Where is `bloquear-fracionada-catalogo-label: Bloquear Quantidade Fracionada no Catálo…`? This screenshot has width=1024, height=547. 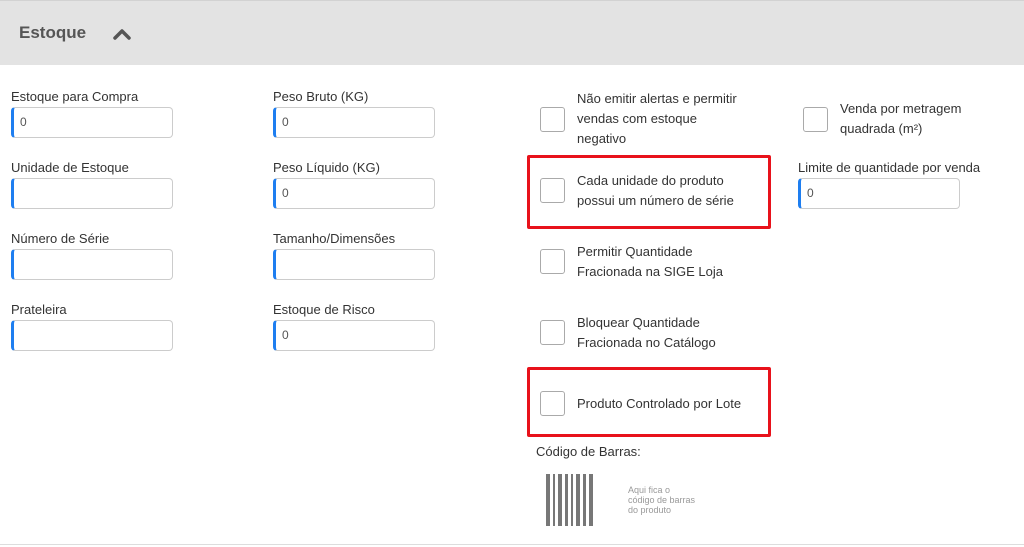 bloquear-fracionada-catalogo-label: Bloquear Quantidade Fracionada no Catálo… is located at coordinates (646, 332).